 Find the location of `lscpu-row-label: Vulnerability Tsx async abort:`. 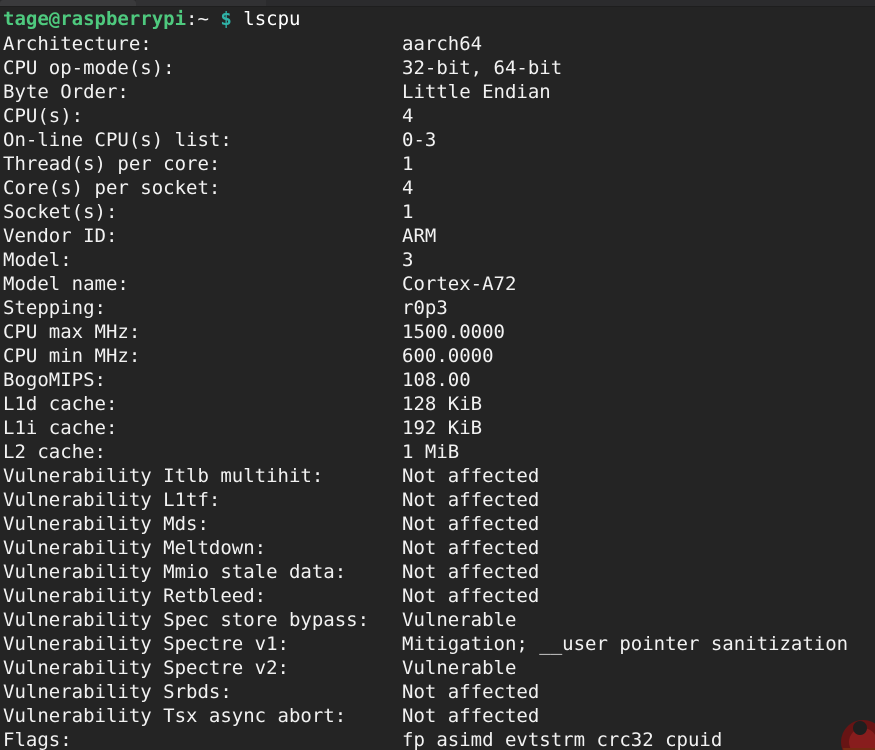

lscpu-row-label: Vulnerability Tsx async abort: is located at coordinates (175, 716).